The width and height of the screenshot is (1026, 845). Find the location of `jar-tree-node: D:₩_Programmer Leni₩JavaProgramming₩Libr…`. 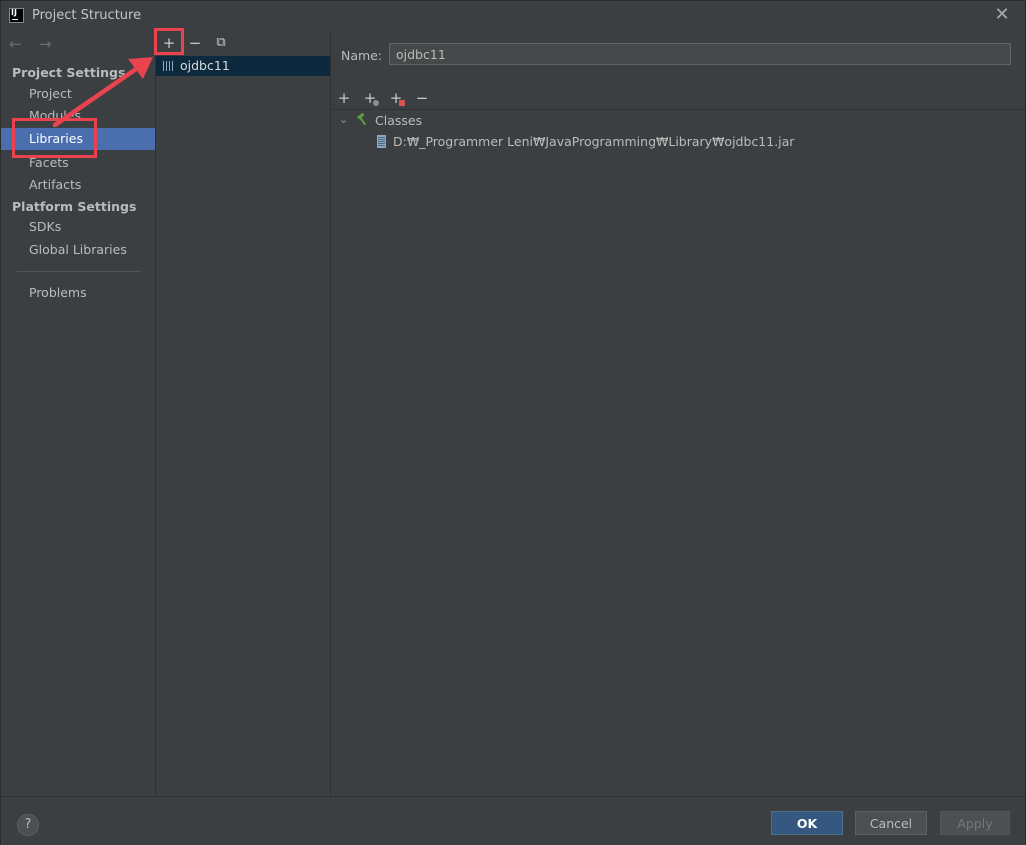

jar-tree-node: D:₩_Programmer Leni₩JavaProgramming₩Libr… is located at coordinates (678, 142).